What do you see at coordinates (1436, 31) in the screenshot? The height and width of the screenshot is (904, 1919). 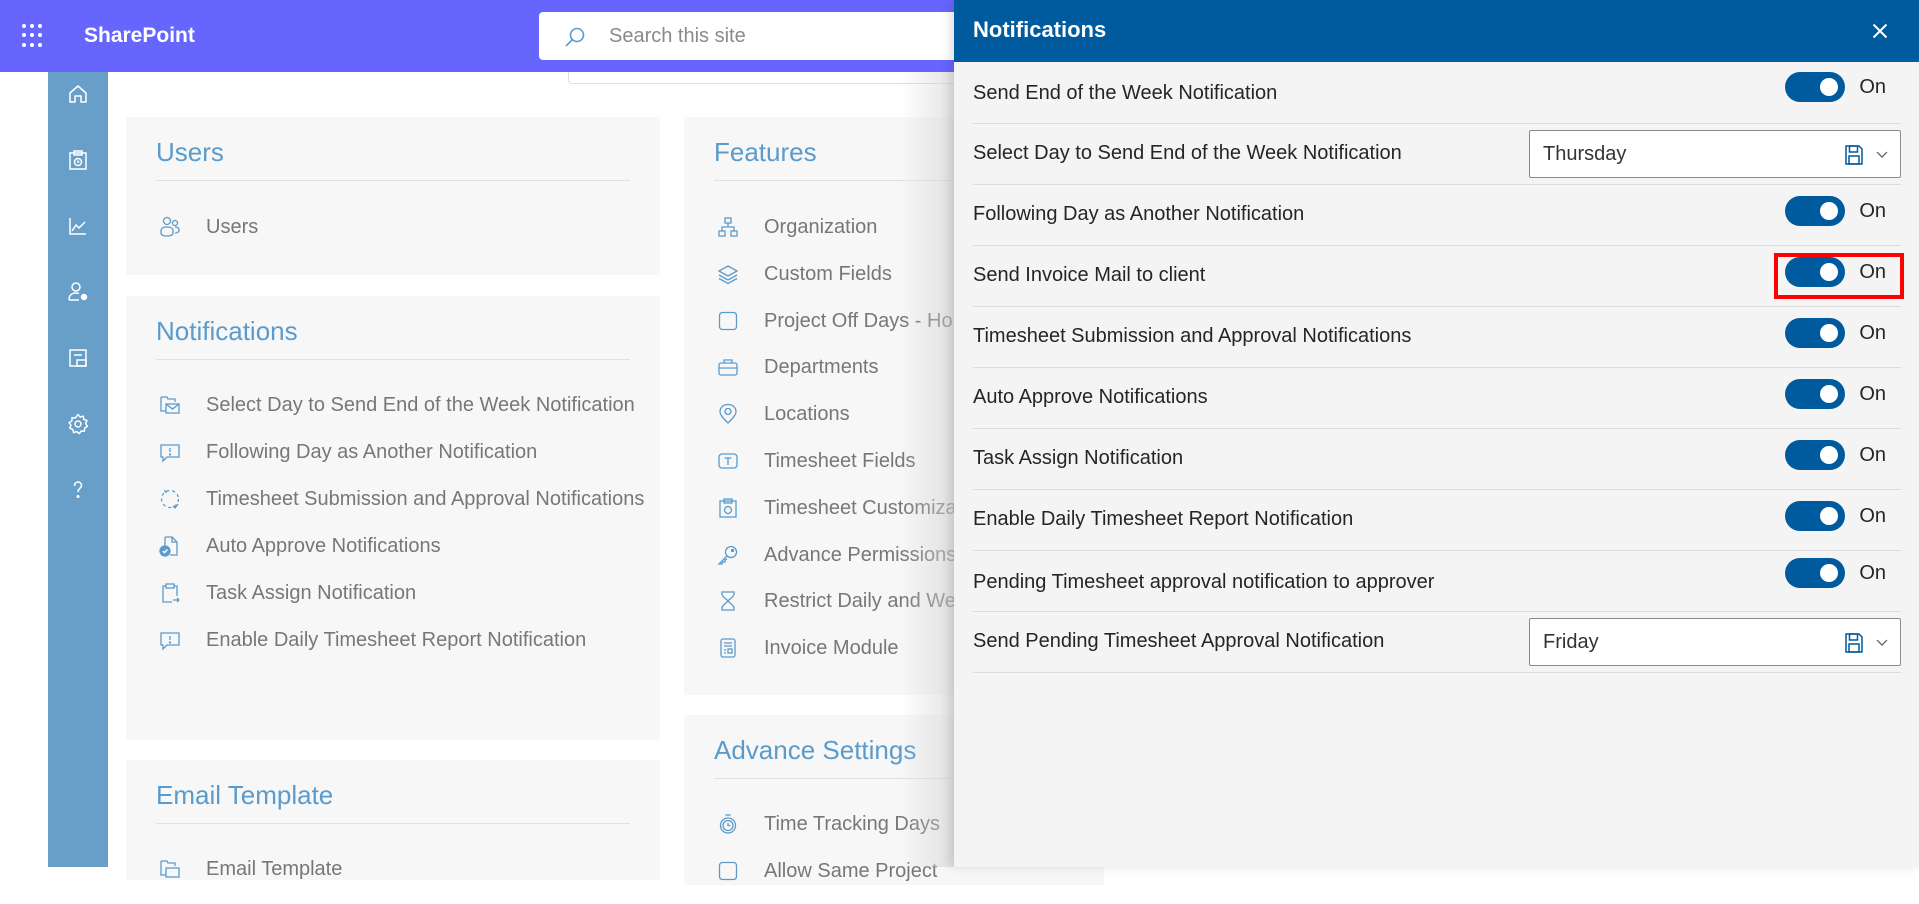 I see `panel-header: Notifications` at bounding box center [1436, 31].